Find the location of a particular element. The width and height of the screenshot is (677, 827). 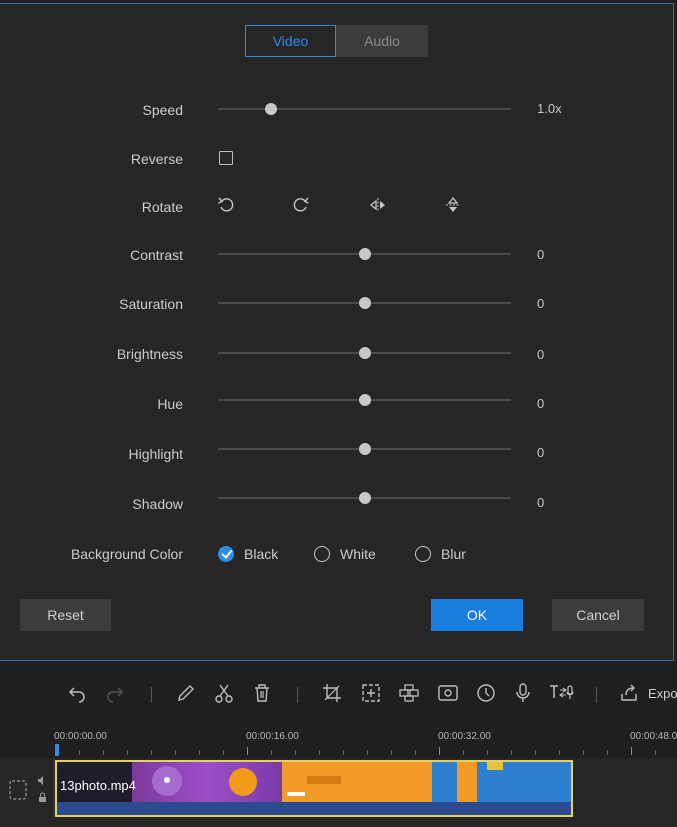

ok-button: OK is located at coordinates (477, 615).